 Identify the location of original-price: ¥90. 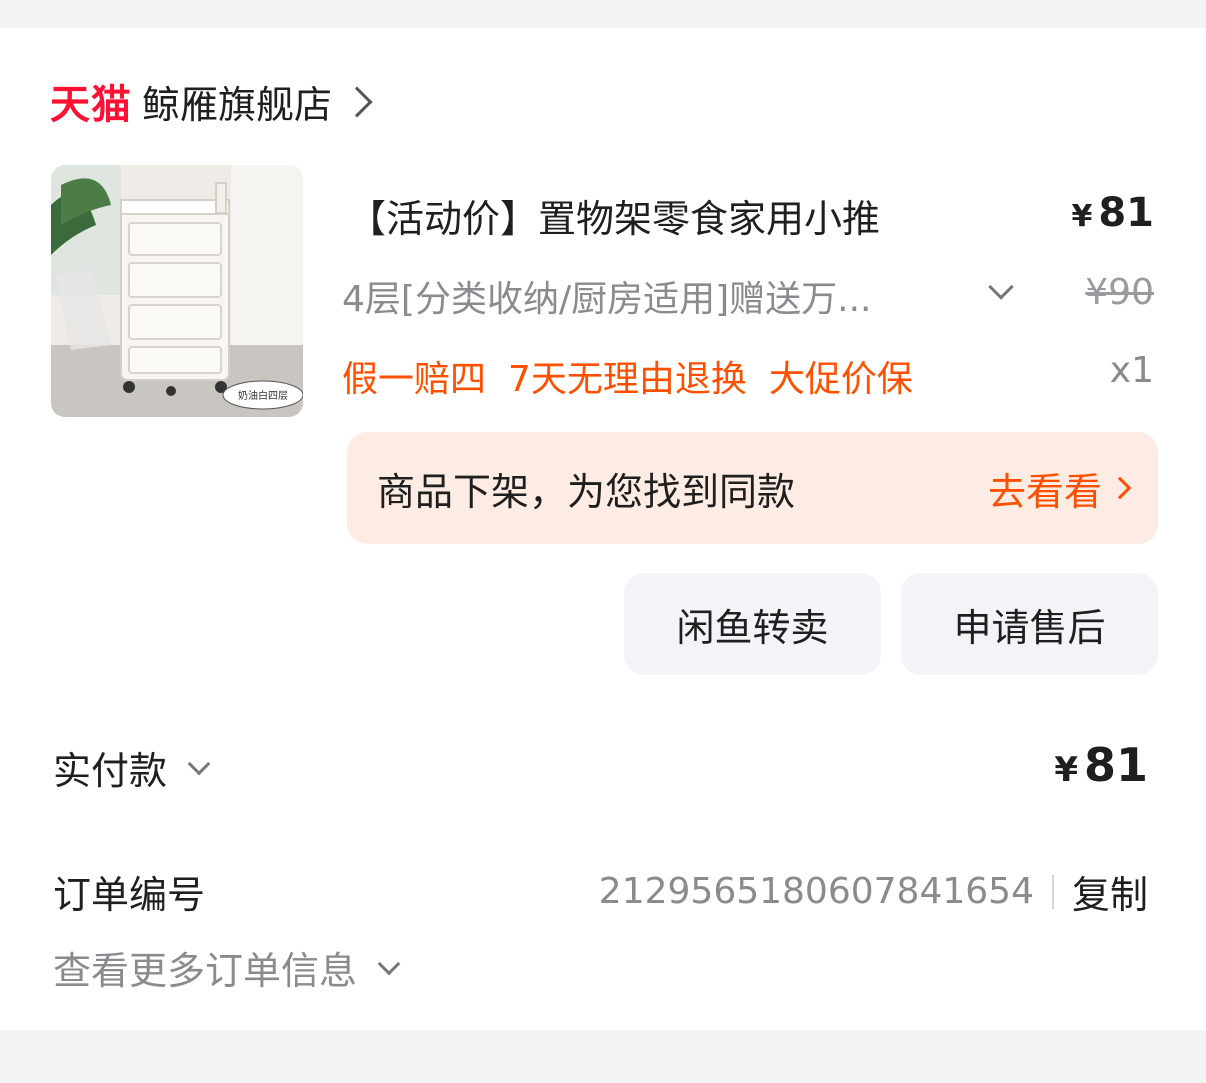
(1119, 292).